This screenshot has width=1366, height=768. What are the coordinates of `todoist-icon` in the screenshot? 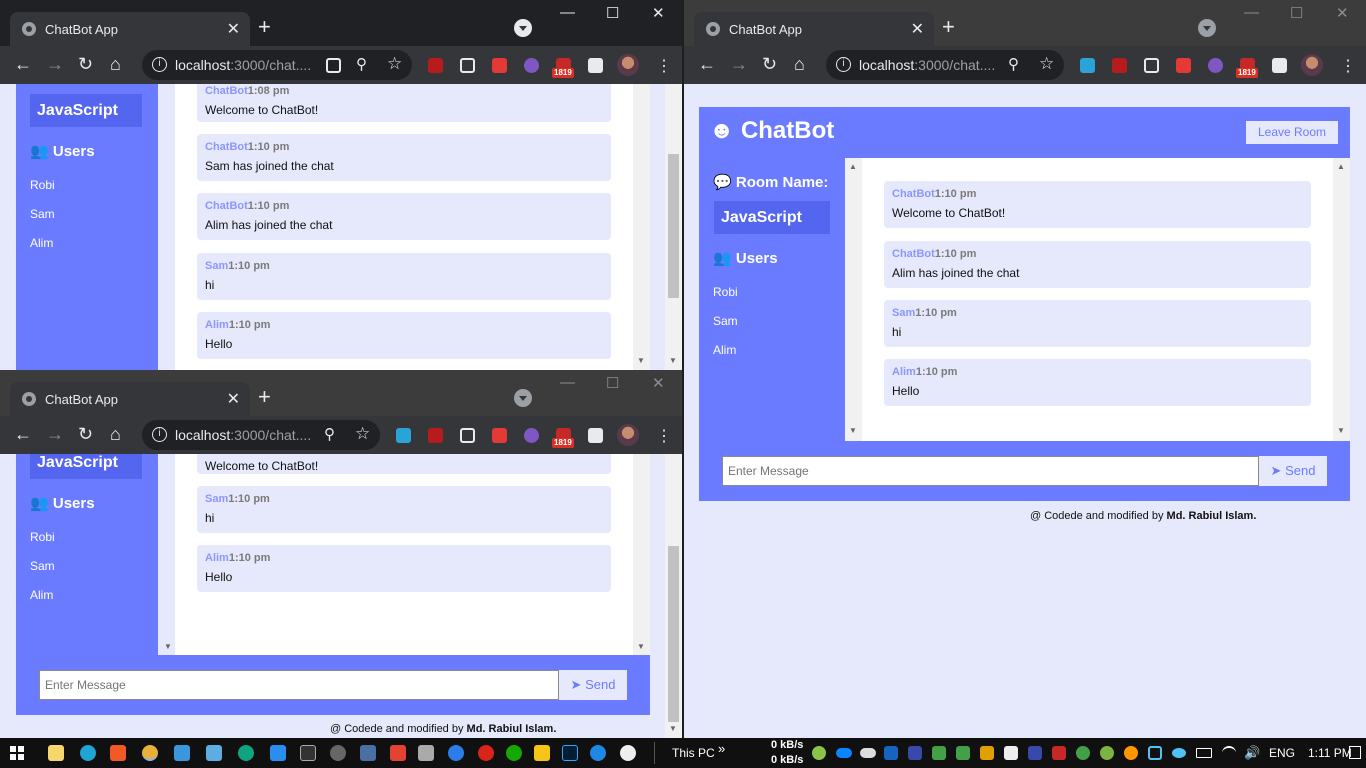 It's located at (398, 753).